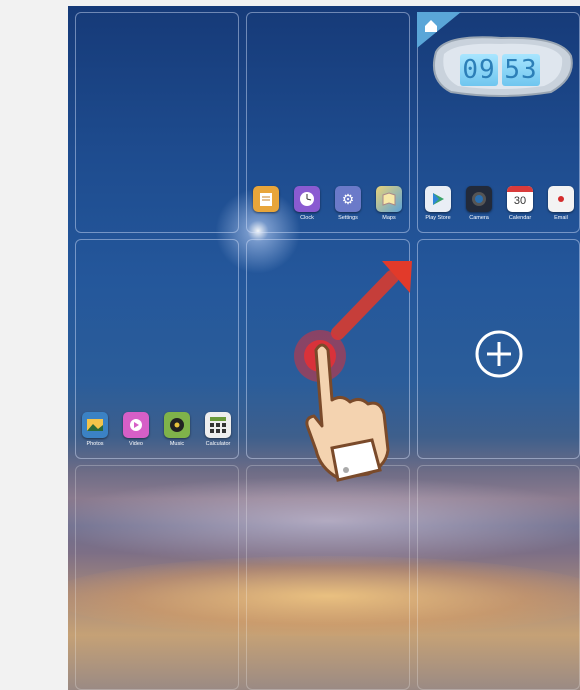 The width and height of the screenshot is (580, 690). I want to click on app-play-store: Play Store, so click(438, 203).